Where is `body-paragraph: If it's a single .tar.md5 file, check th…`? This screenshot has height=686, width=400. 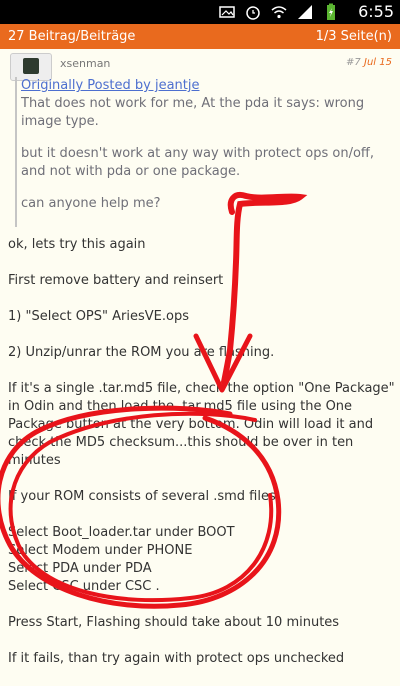 body-paragraph: If it's a single .tar.md5 file, check th… is located at coordinates (201, 424).